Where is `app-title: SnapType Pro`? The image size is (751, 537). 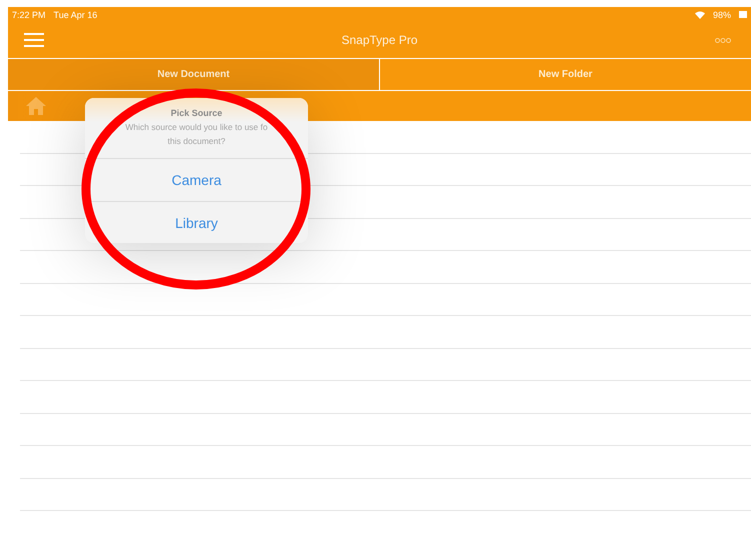
app-title: SnapType Pro is located at coordinates (379, 40).